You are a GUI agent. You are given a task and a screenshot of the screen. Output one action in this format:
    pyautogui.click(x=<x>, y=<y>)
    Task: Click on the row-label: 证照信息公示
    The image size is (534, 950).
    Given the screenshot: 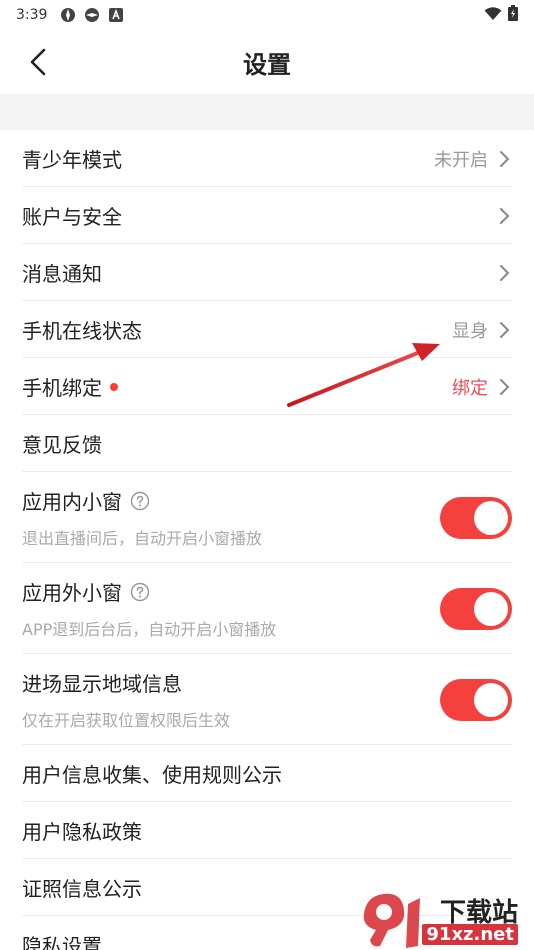 What is the action you would take?
    pyautogui.click(x=82, y=889)
    